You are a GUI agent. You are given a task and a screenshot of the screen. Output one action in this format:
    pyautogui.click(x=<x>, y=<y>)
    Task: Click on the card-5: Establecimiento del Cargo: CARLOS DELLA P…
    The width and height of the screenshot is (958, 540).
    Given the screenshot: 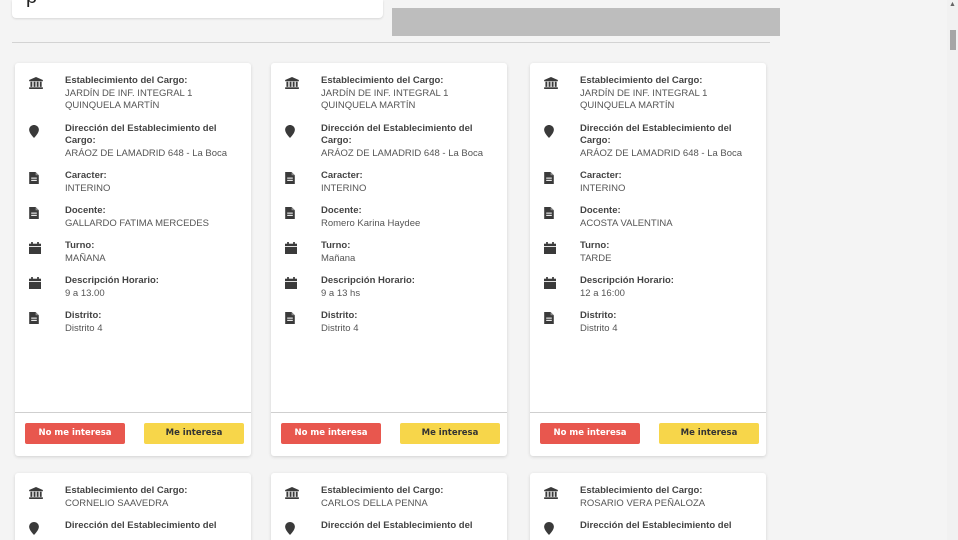 What is the action you would take?
    pyautogui.click(x=389, y=506)
    